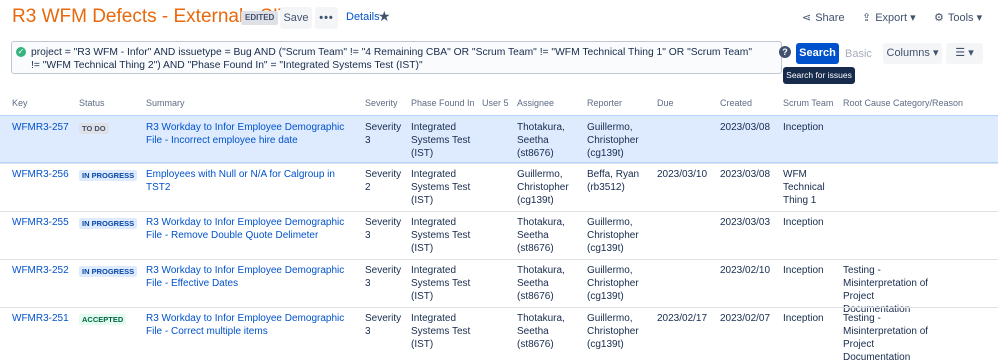 This screenshot has width=998, height=362. Describe the element at coordinates (383, 181) in the screenshot. I see `severity-value: Severity 2` at that location.